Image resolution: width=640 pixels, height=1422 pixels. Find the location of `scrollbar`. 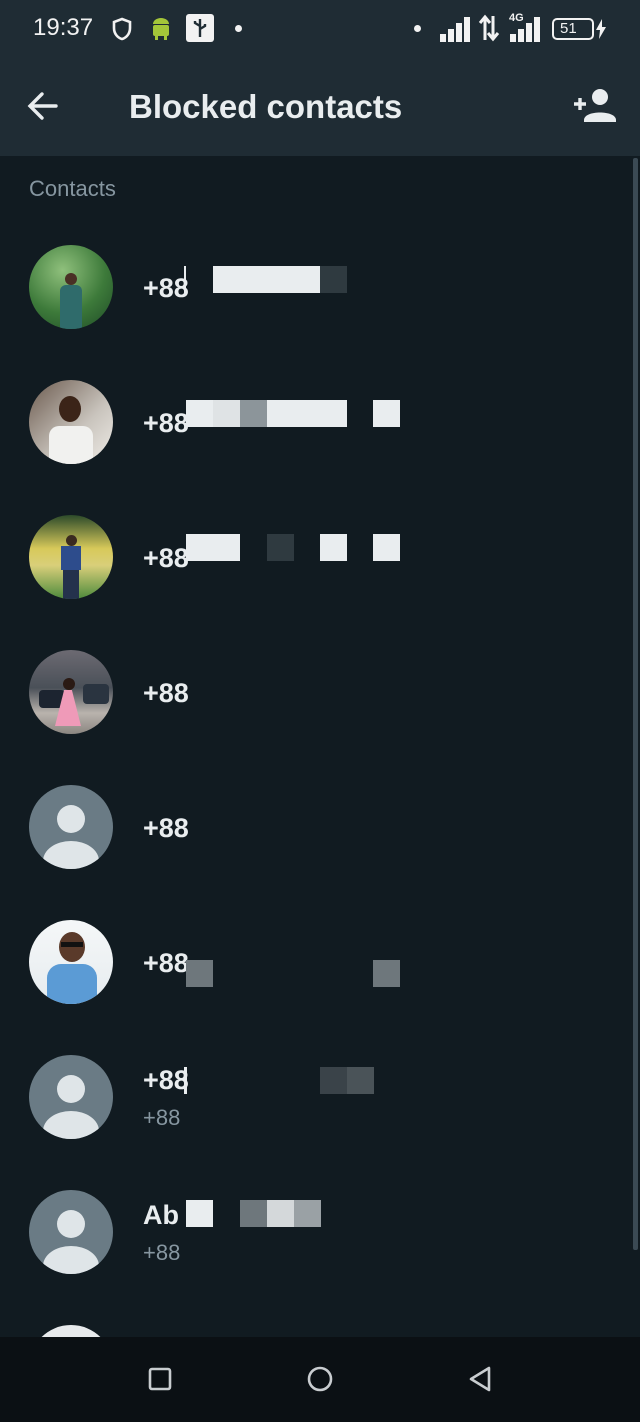

scrollbar is located at coordinates (635, 704).